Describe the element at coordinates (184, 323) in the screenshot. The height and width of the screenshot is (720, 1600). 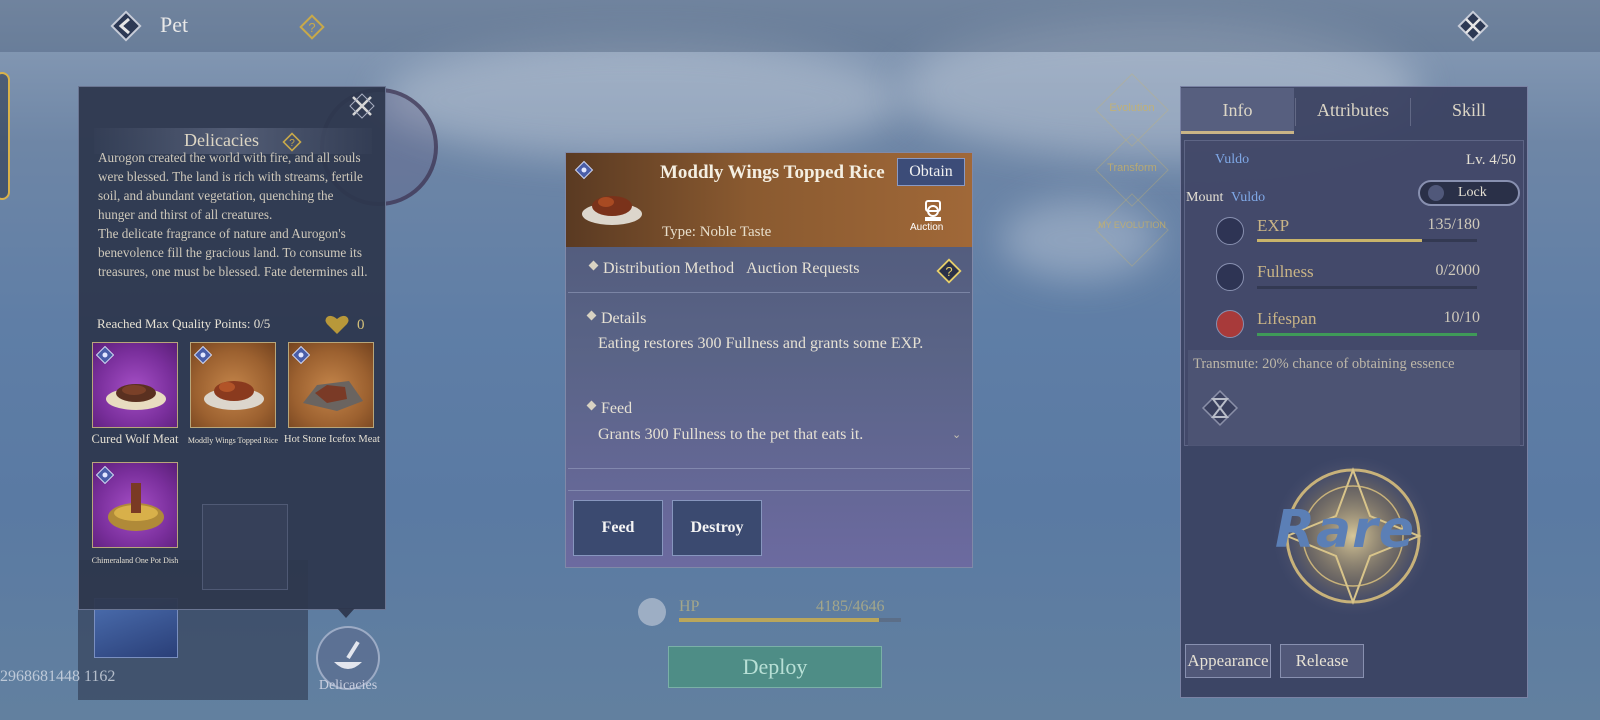
I see `quality-points: Reached Max Quality Points: 0/5` at that location.